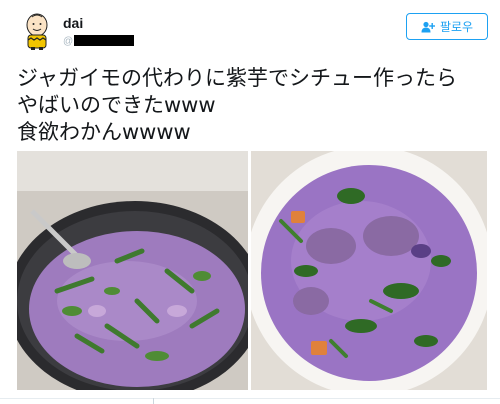 Image resolution: width=500 pixels, height=404 pixels. I want to click on display-name: dai, so click(73, 23).